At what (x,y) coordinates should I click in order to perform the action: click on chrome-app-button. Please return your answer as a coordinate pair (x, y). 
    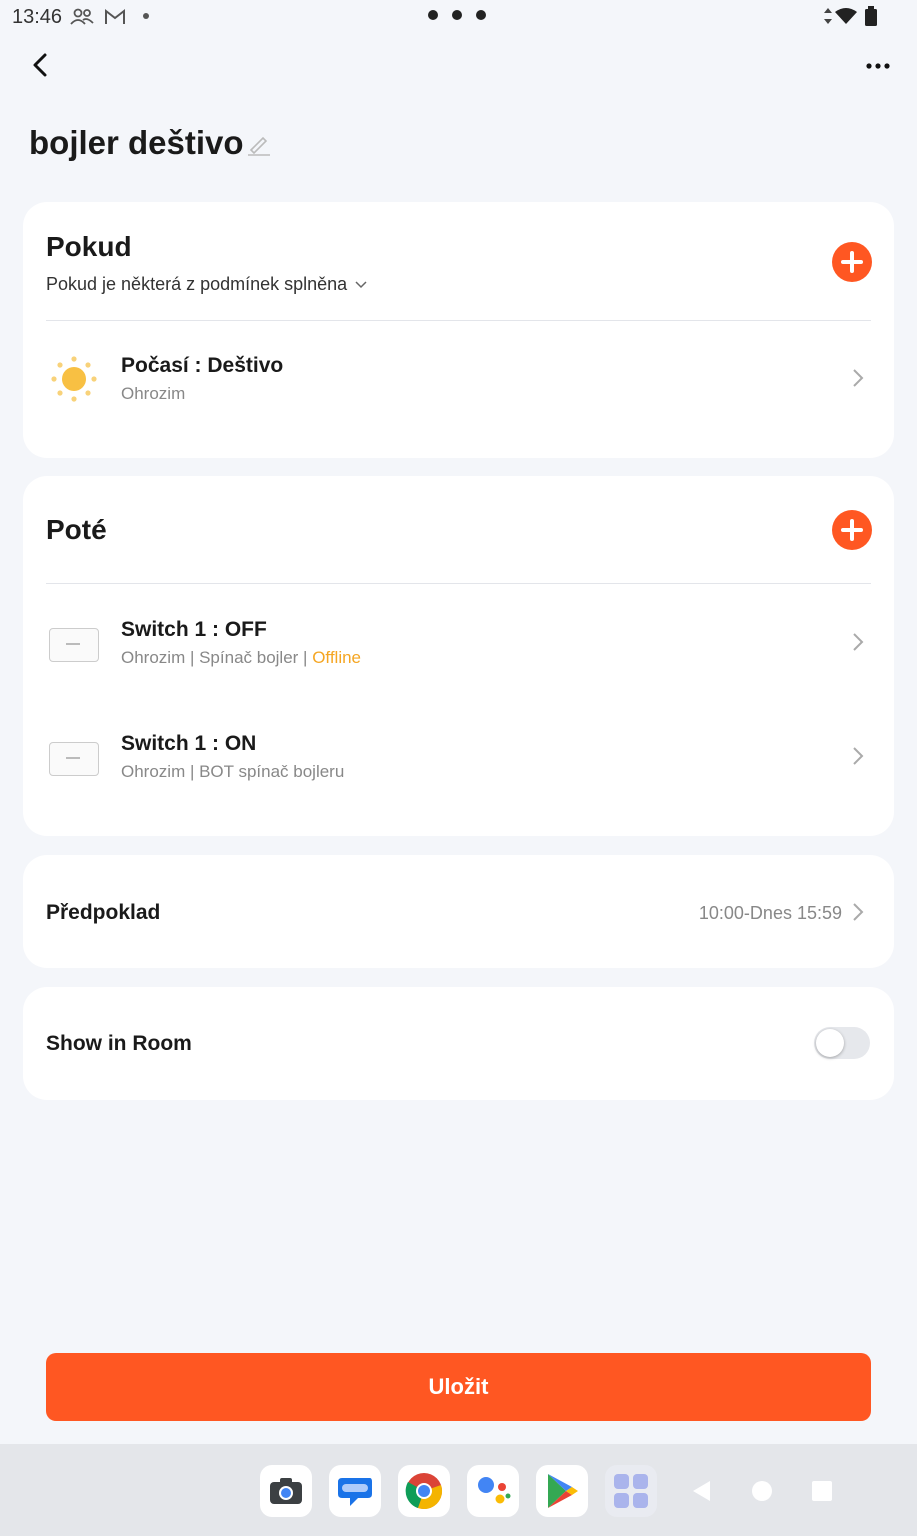
    Looking at the image, I should click on (424, 1491).